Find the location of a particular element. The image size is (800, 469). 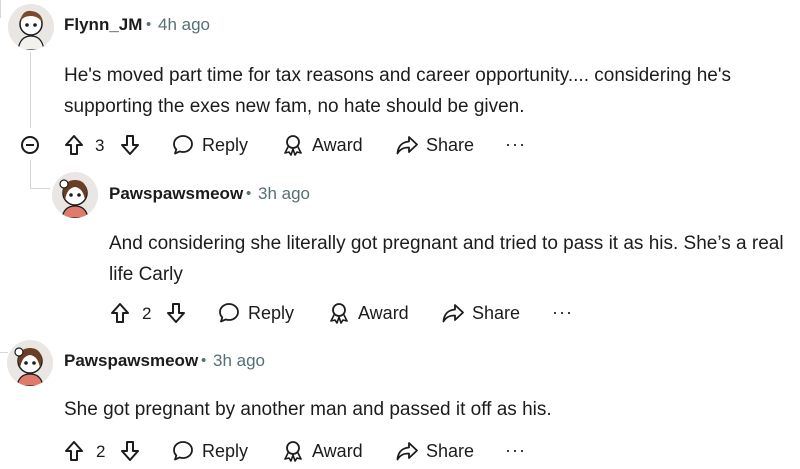

collapse-minus-icon is located at coordinates (30, 145).